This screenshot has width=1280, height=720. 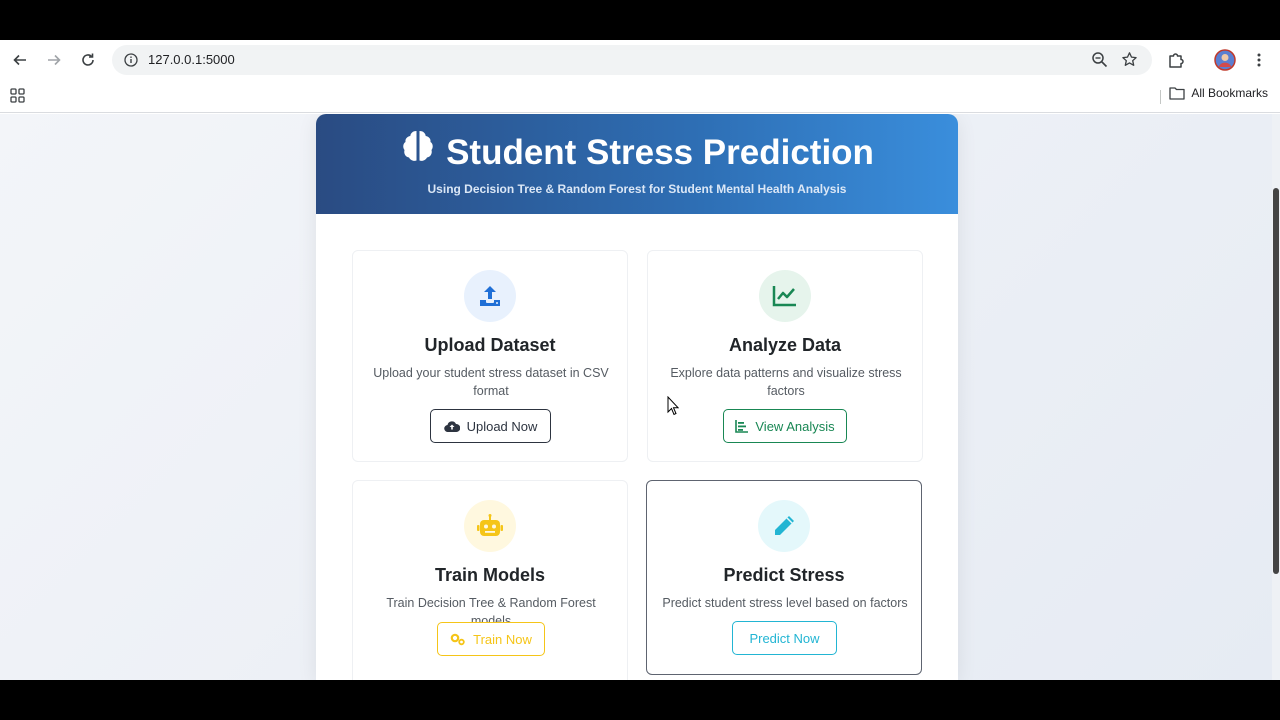 What do you see at coordinates (1229, 93) in the screenshot?
I see `all-bookmarks-label: All Bookmarks` at bounding box center [1229, 93].